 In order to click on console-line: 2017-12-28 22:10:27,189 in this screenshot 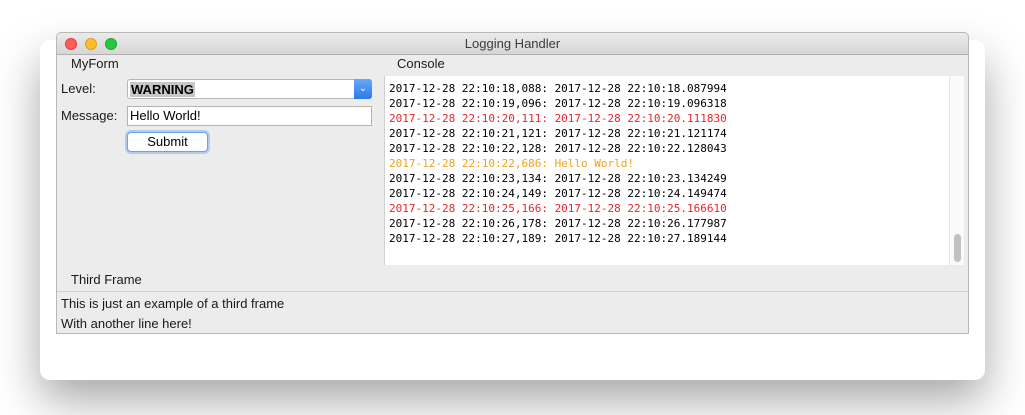, I will do `click(558, 238)`.